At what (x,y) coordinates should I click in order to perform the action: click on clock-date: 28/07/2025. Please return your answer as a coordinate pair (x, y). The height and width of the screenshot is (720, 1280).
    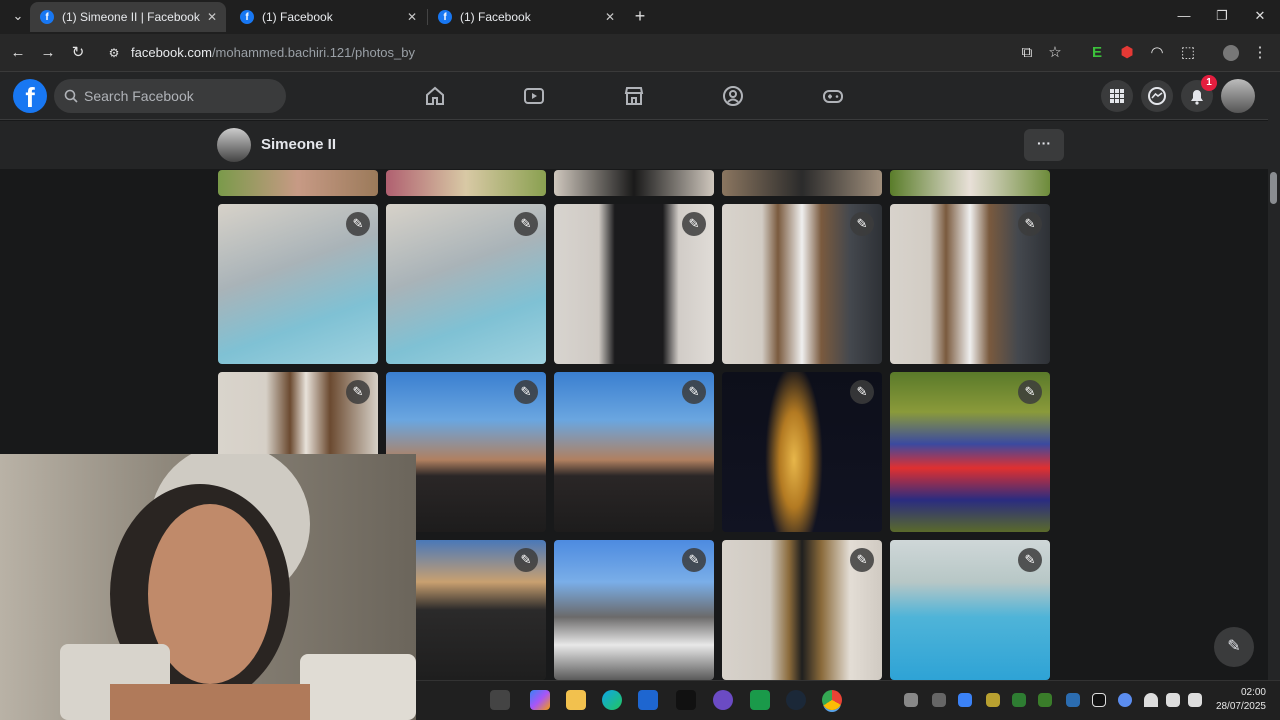
    Looking at the image, I should click on (1240, 706).